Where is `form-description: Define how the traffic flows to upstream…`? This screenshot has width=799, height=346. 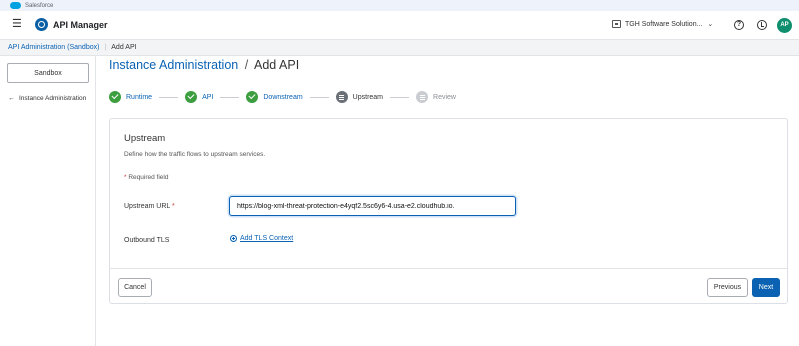
form-description: Define how the traffic flows to upstream… is located at coordinates (195, 154).